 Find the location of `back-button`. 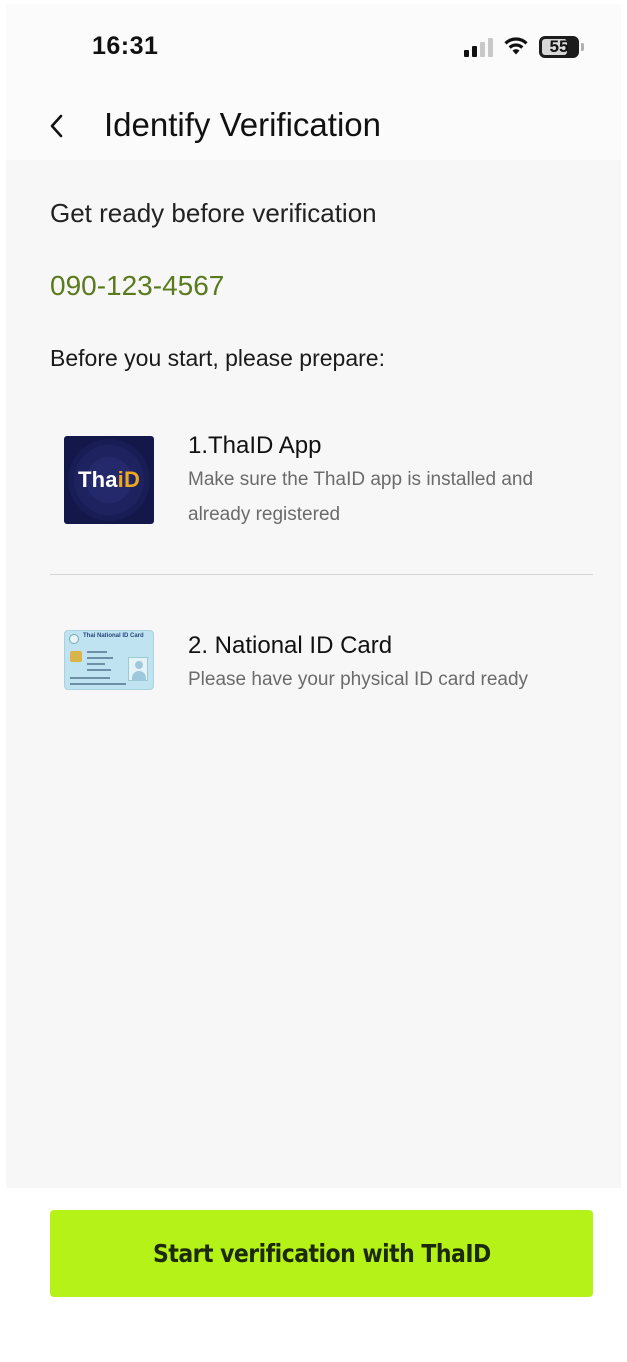

back-button is located at coordinates (57, 126).